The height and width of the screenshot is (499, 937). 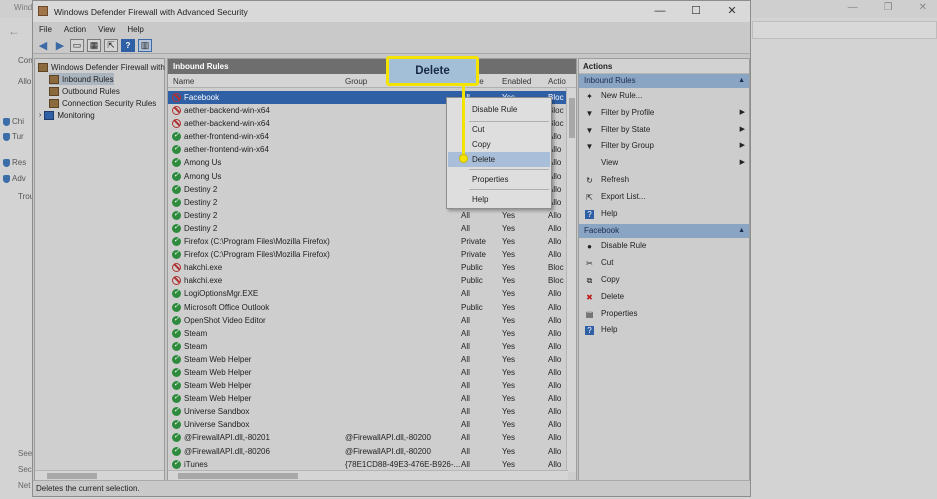 What do you see at coordinates (664, 130) in the screenshot?
I see `action-filter-by-state: ▼ Filter by State ▶` at bounding box center [664, 130].